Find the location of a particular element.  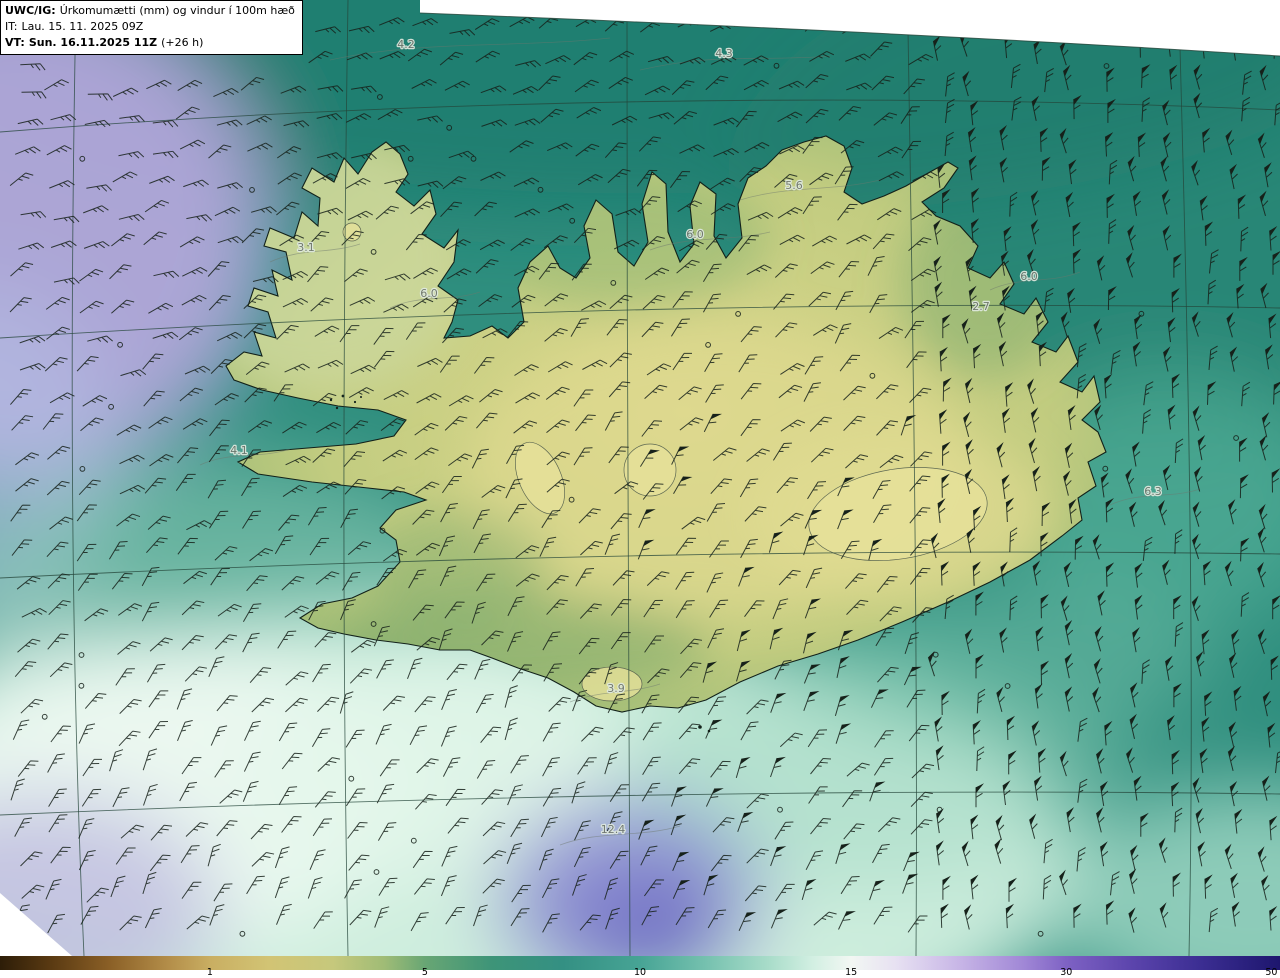

contour-label: 4.3 is located at coordinates (724, 53).